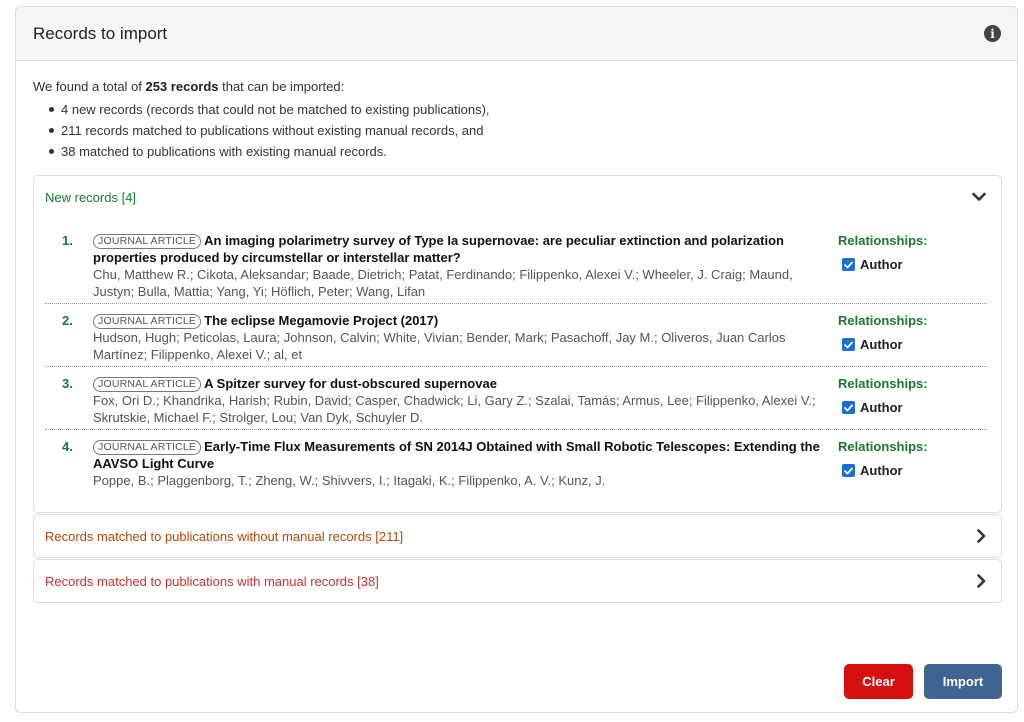 Image resolution: width=1024 pixels, height=722 pixels. What do you see at coordinates (963, 681) in the screenshot?
I see `import-button: Import` at bounding box center [963, 681].